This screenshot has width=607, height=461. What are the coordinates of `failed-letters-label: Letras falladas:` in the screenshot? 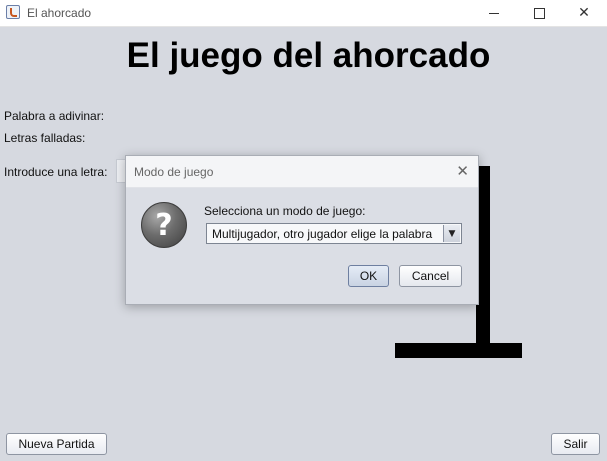 It's located at (45, 138).